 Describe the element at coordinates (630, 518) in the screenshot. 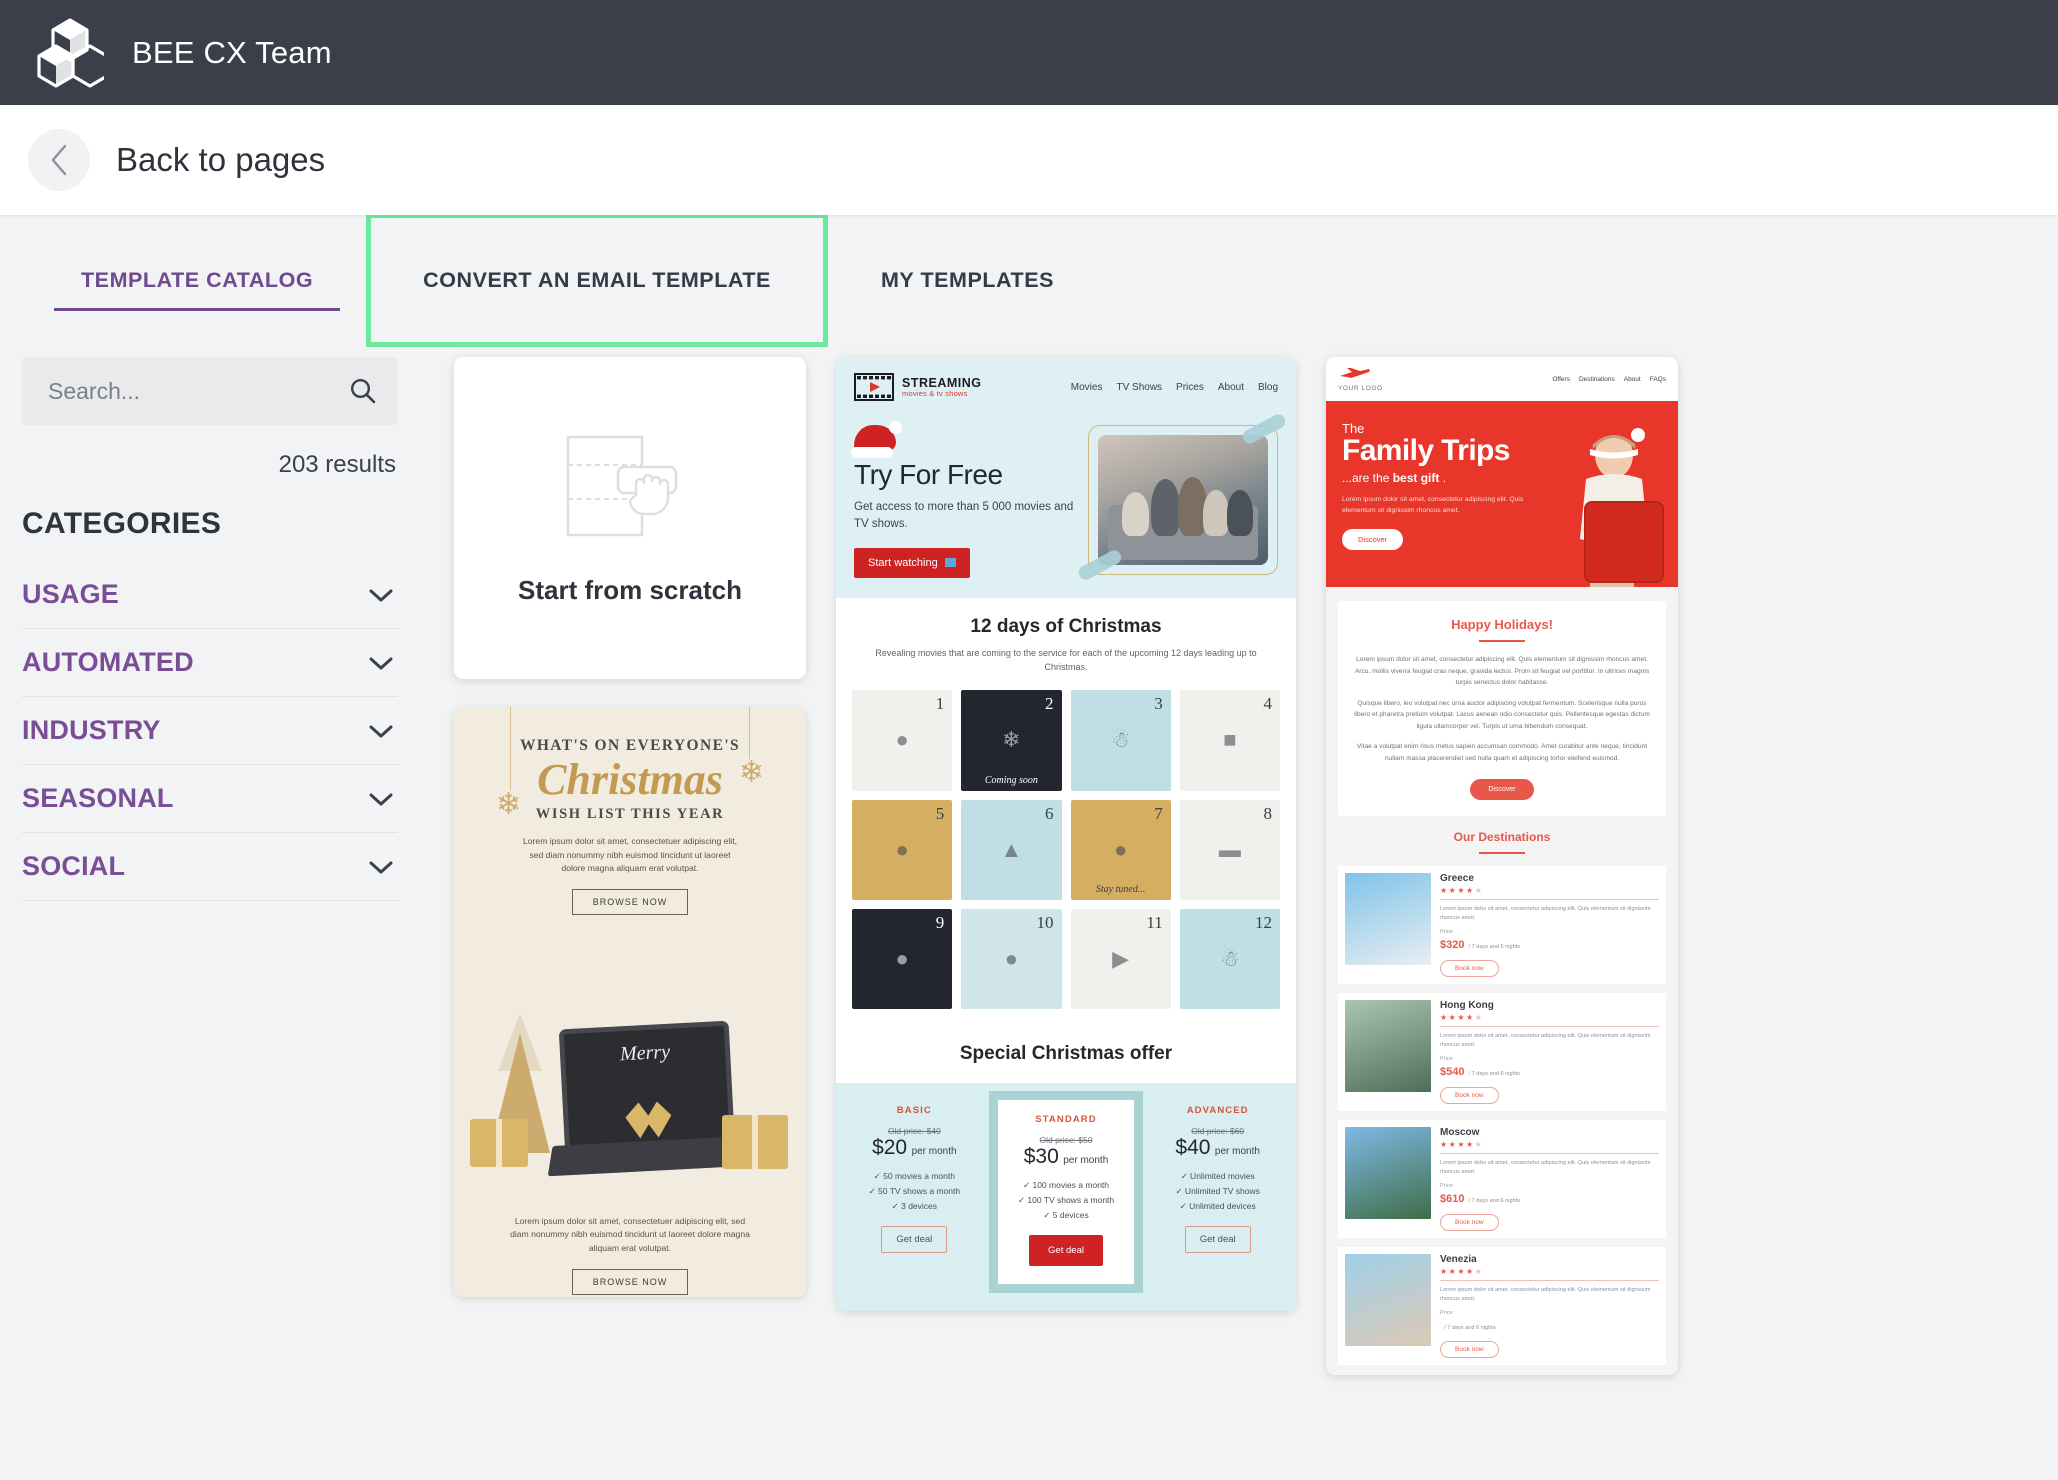

I see `start-from-scratch-card: Start from scratch` at that location.